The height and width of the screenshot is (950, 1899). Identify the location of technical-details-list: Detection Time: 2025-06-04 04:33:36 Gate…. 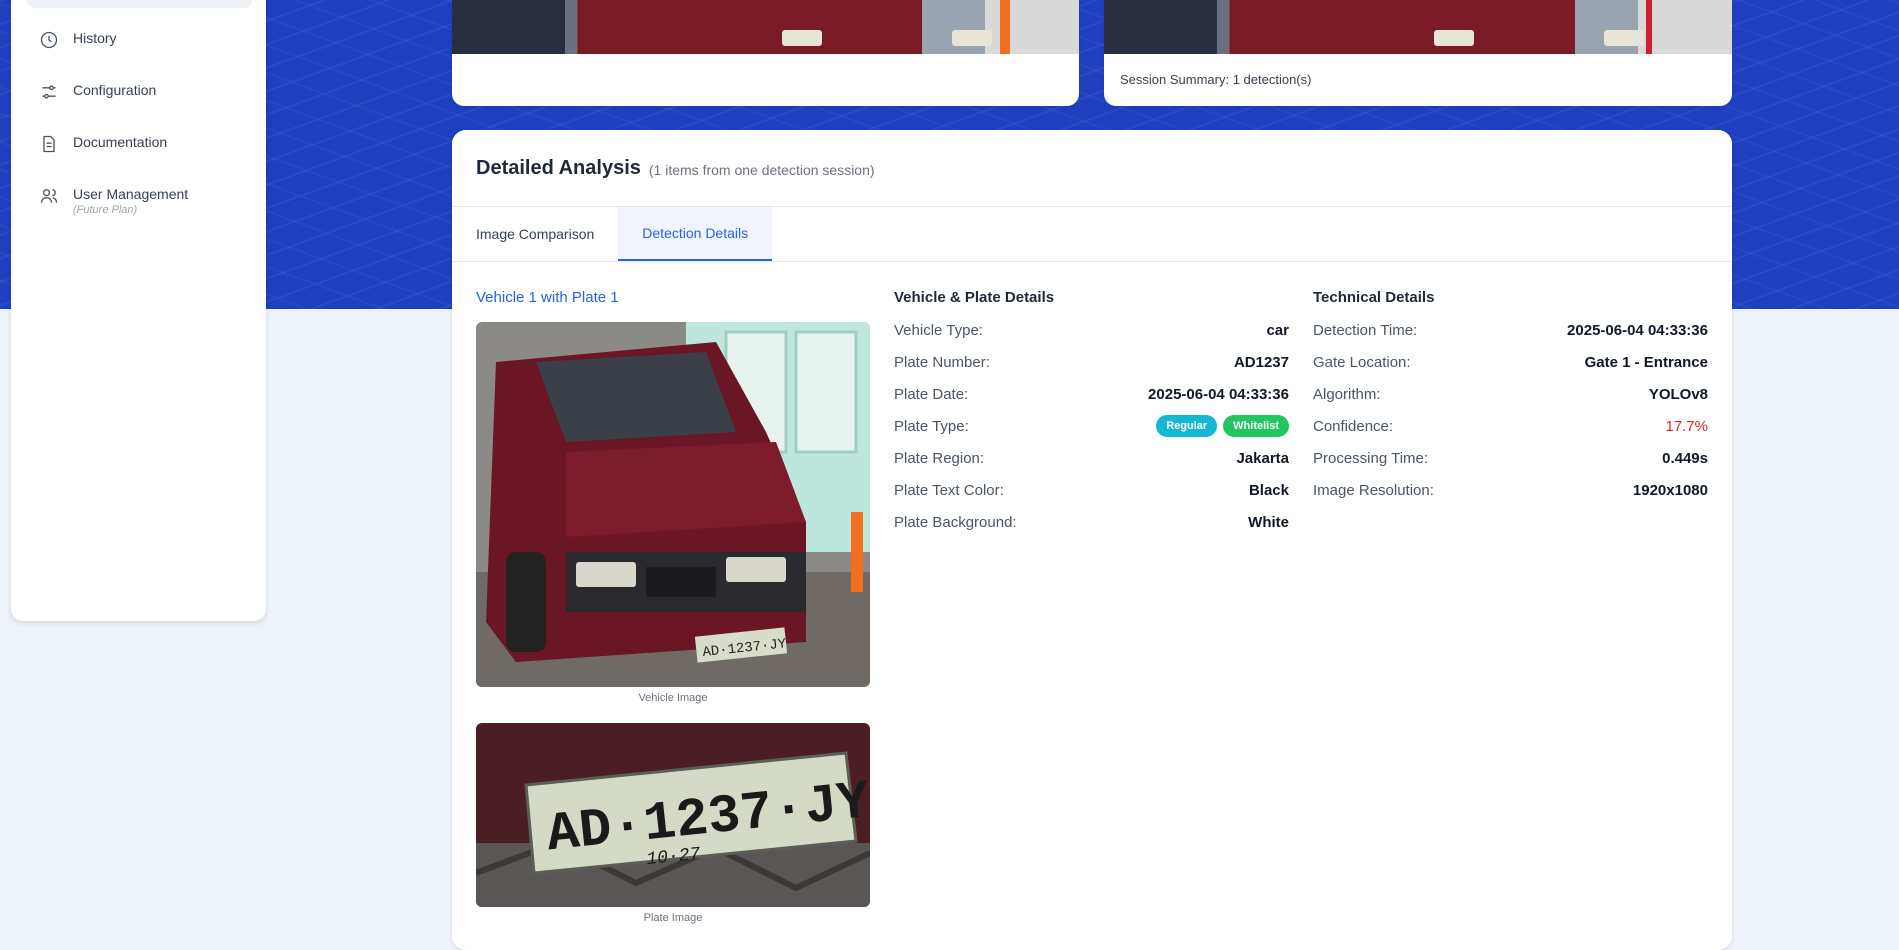
(1510, 410).